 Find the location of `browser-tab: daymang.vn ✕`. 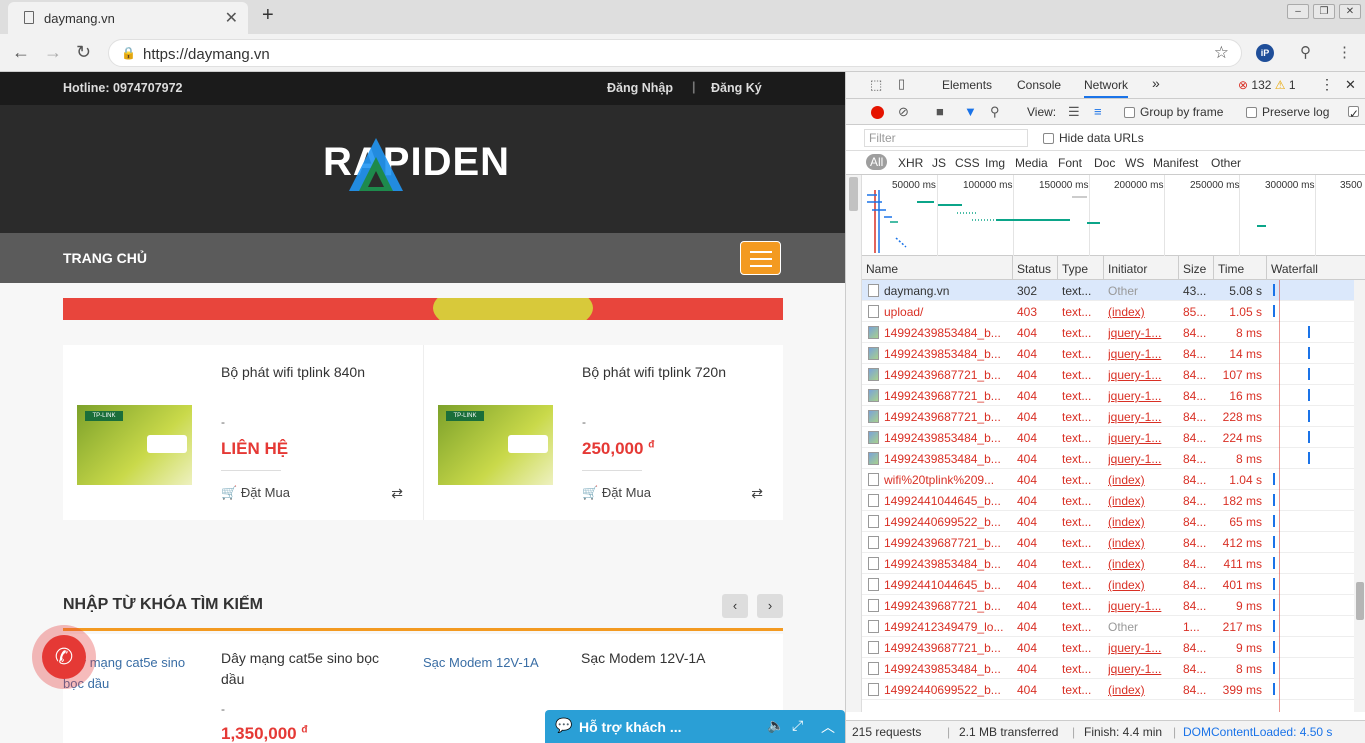

browser-tab: daymang.vn ✕ is located at coordinates (128, 18).